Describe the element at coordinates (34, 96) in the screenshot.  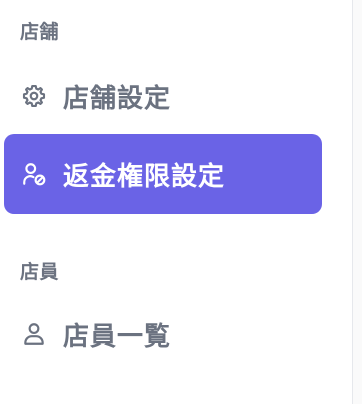
I see `gear-icon` at that location.